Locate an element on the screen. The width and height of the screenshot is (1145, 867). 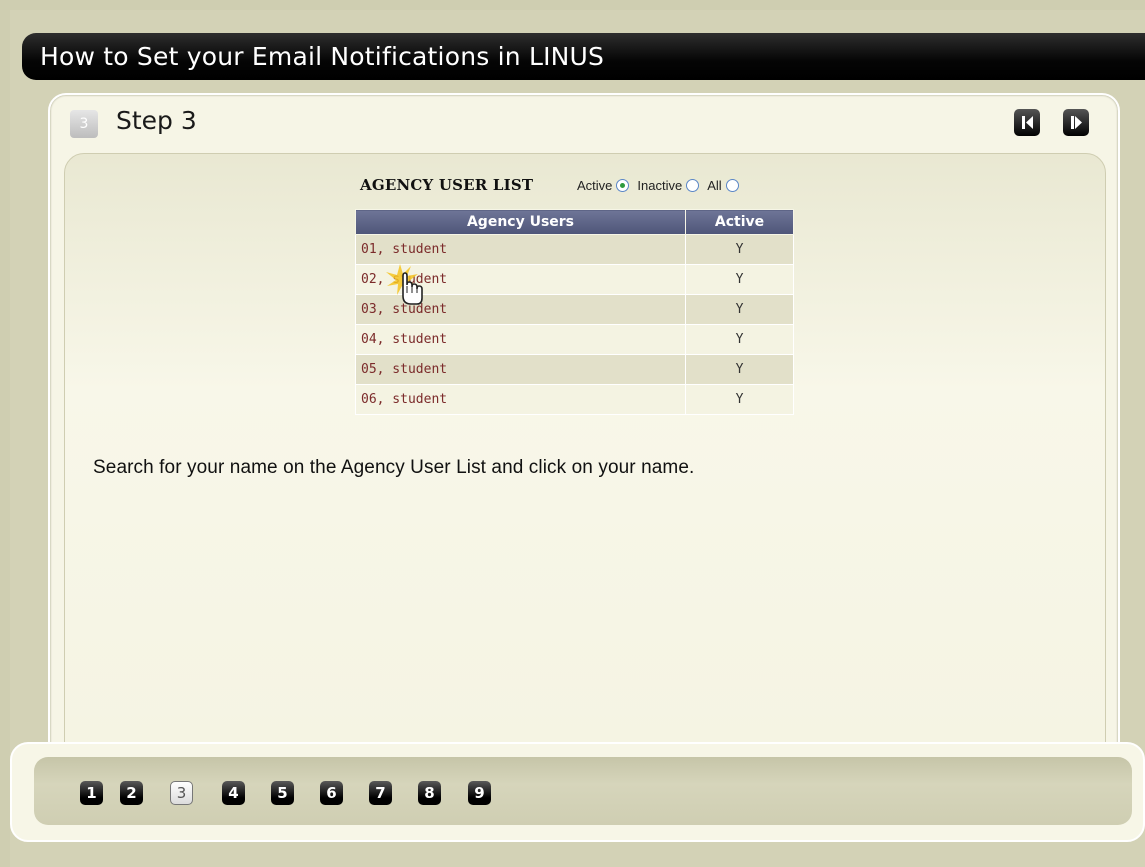
filter-active-label: Active is located at coordinates (595, 185).